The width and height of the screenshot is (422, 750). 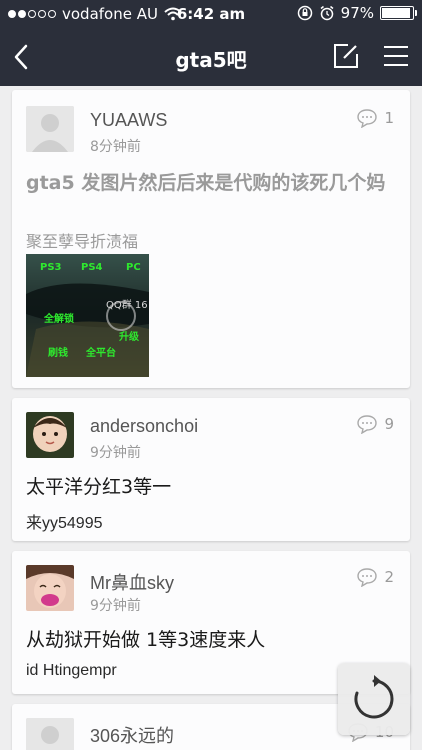 What do you see at coordinates (209, 183) in the screenshot?
I see `thread-title: gta5 发图片然后后来是代购的该死几个妈` at bounding box center [209, 183].